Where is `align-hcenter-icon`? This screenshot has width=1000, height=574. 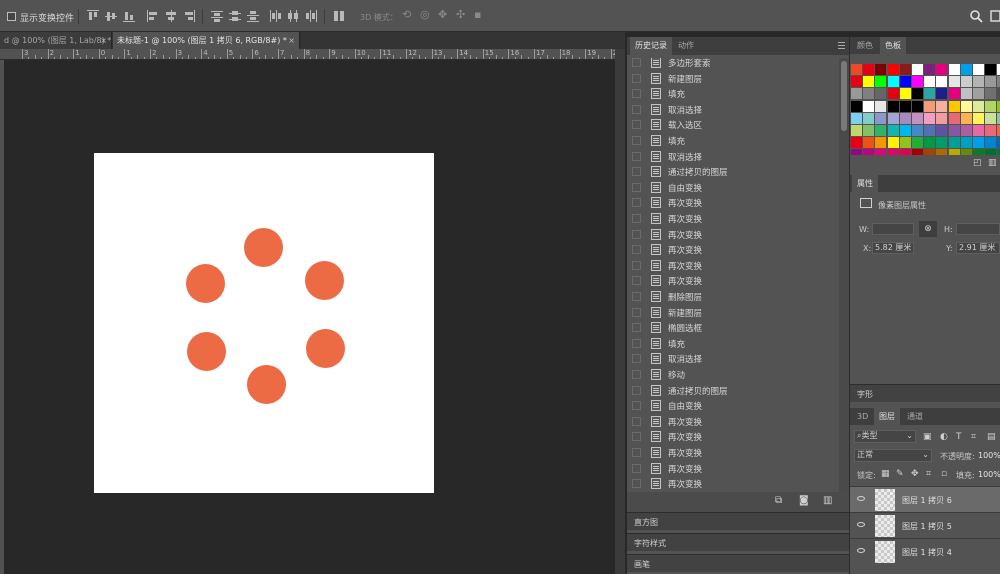 align-hcenter-icon is located at coordinates (171, 16).